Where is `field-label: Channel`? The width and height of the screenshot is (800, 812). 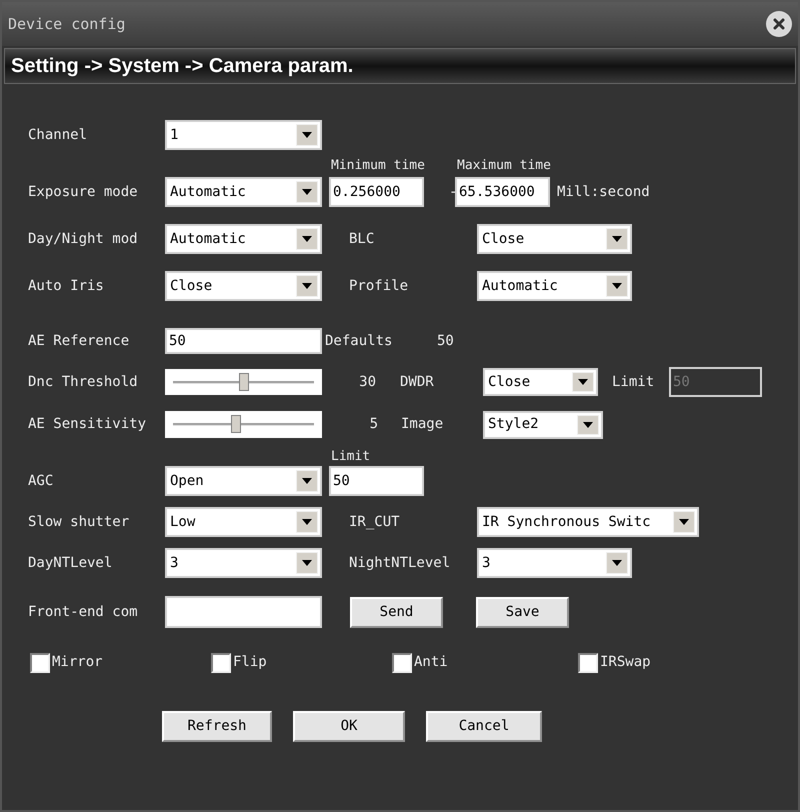
field-label: Channel is located at coordinates (58, 135).